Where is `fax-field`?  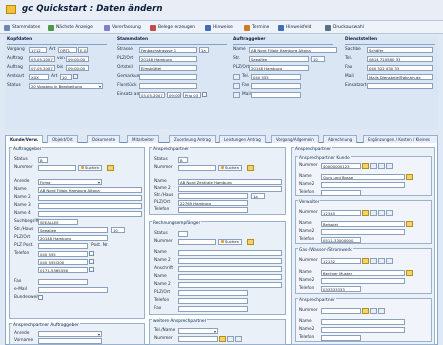
fax-field is located at coordinates (63, 281).